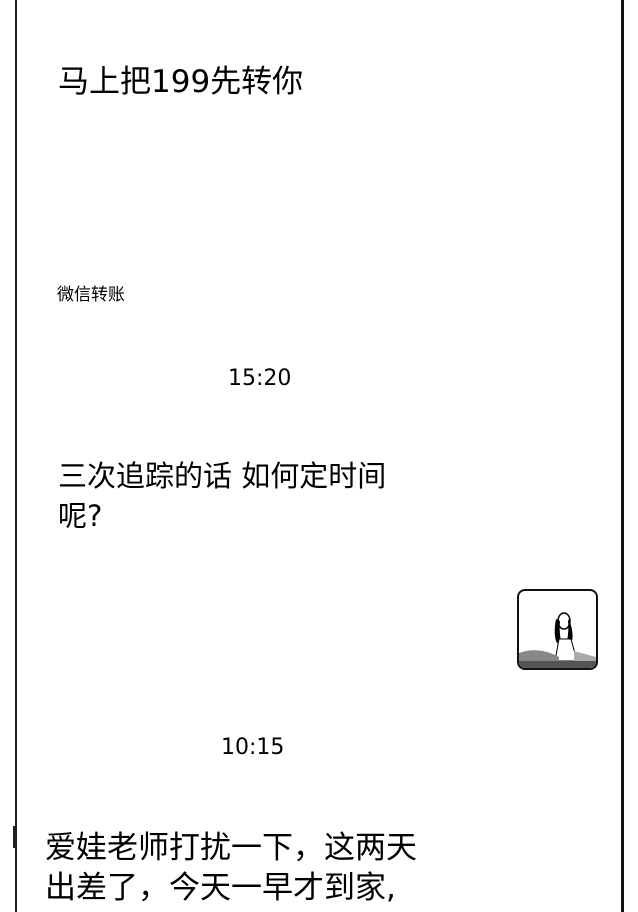 This screenshot has height=912, width=638. Describe the element at coordinates (91, 292) in the screenshot. I see `transfer-label: 微信转账` at that location.